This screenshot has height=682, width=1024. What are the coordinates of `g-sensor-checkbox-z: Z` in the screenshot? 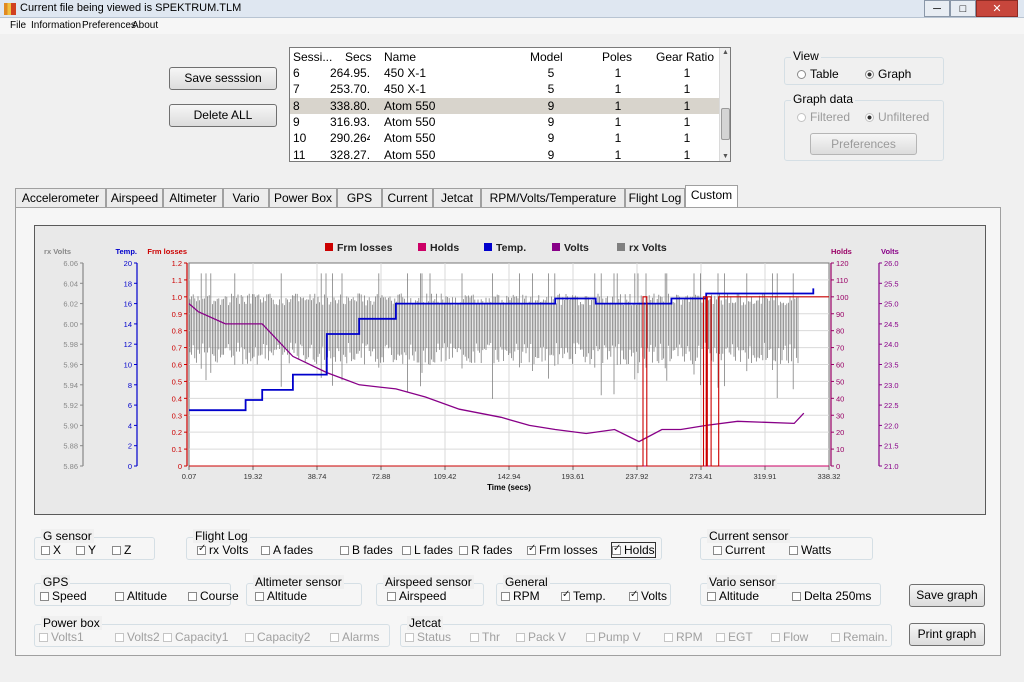 It's located at (121, 550).